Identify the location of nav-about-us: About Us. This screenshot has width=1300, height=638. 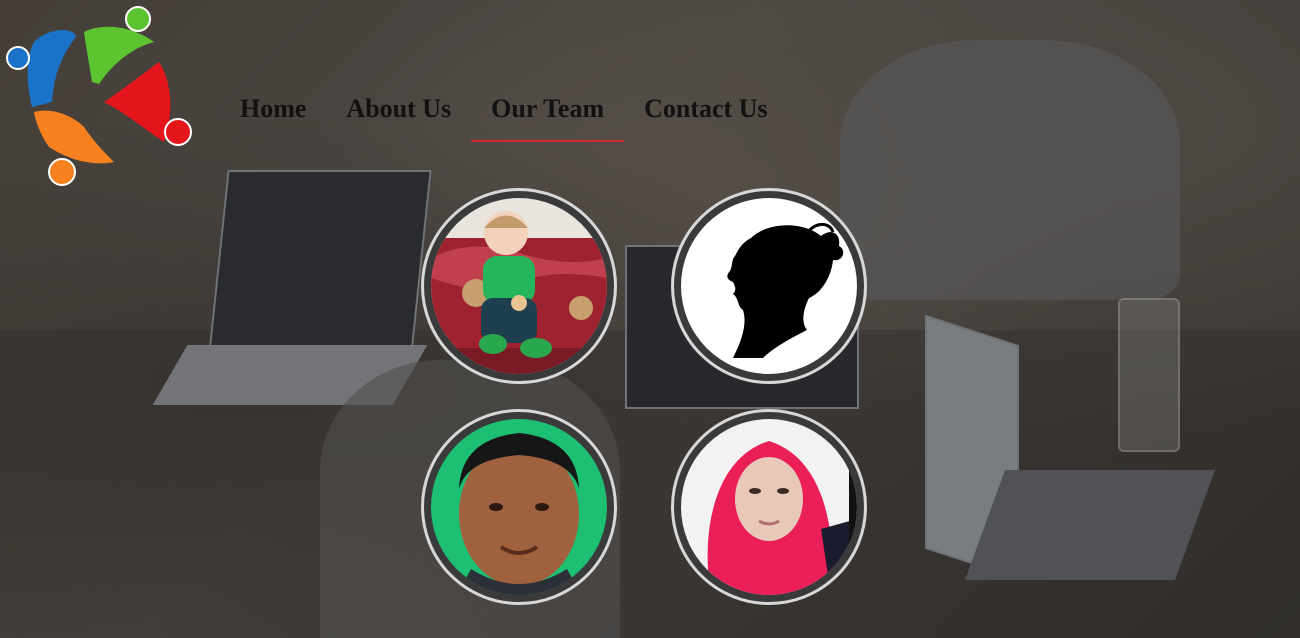
(398, 114).